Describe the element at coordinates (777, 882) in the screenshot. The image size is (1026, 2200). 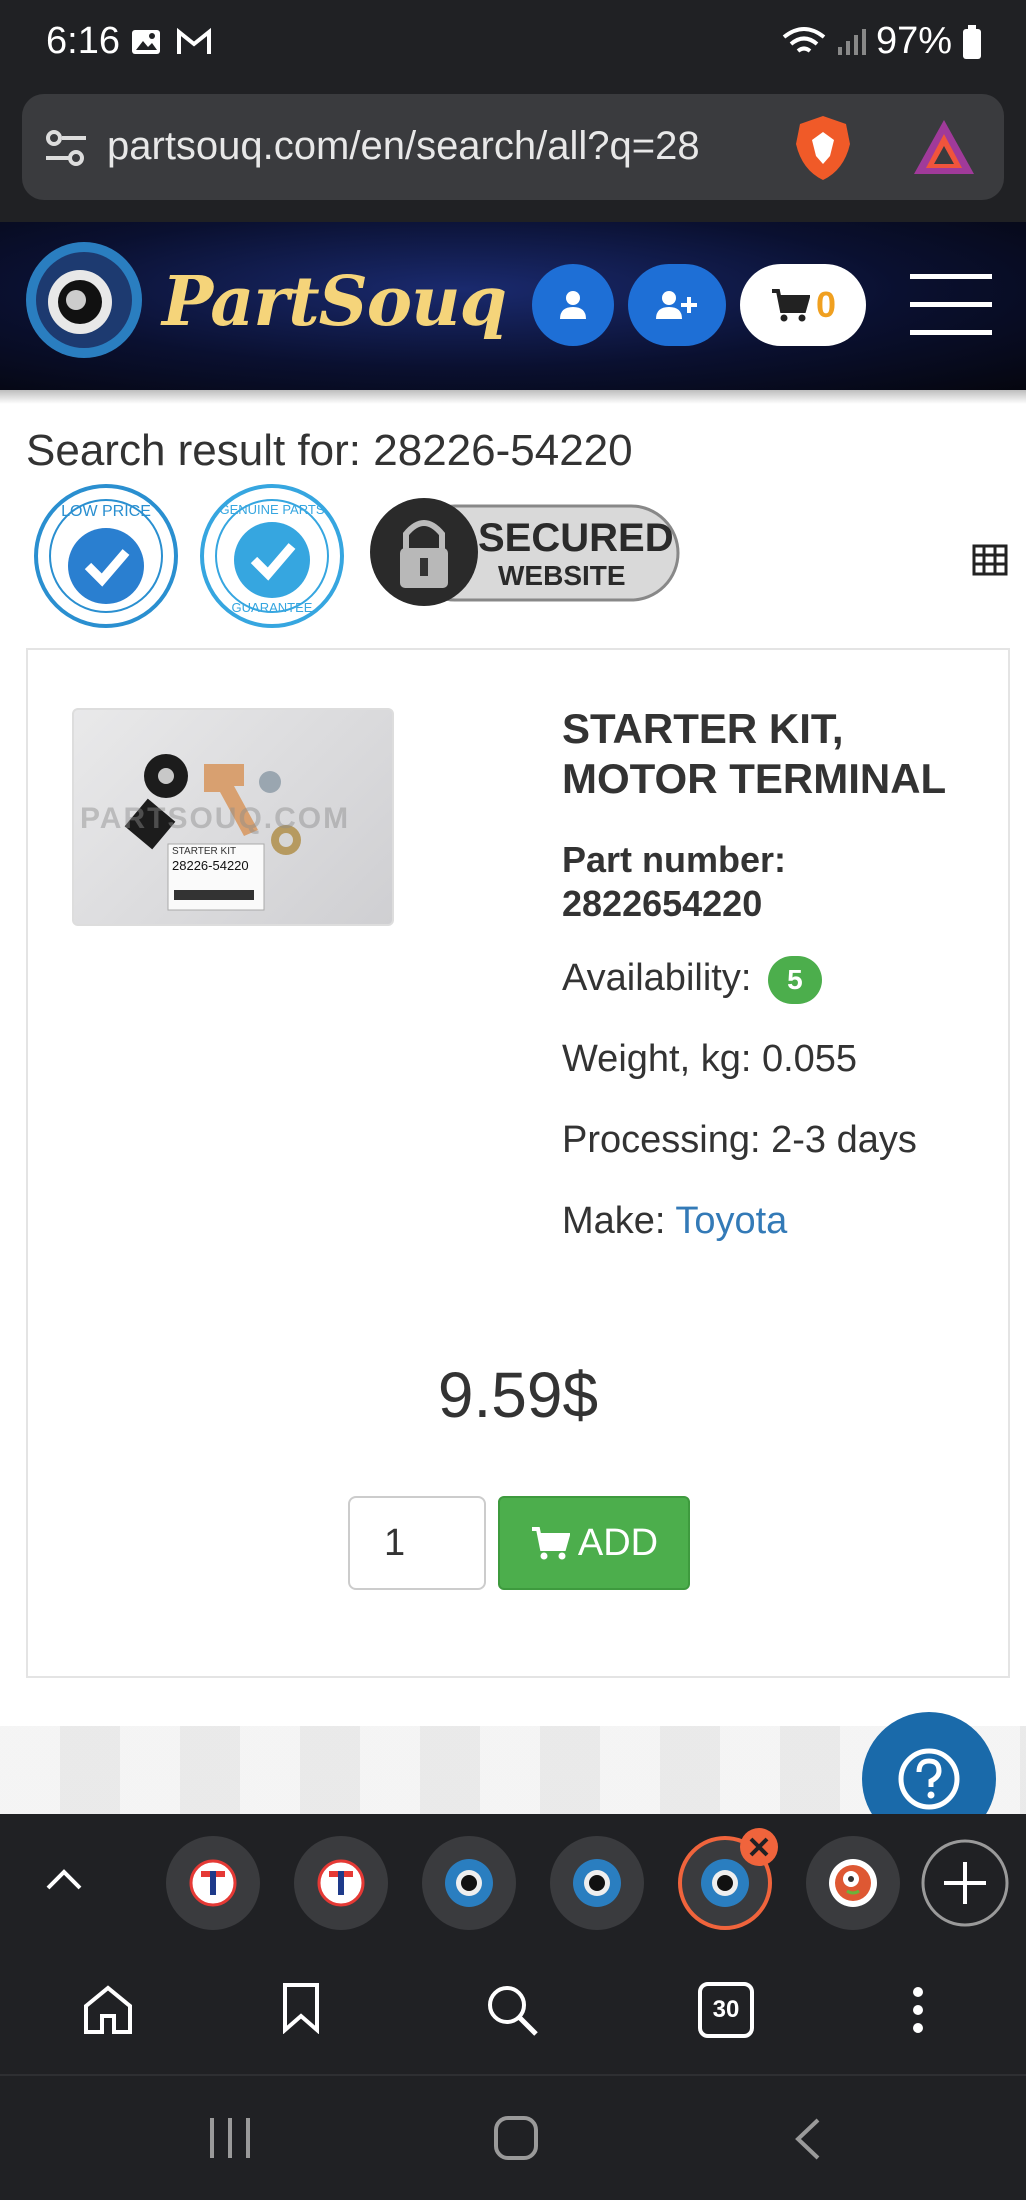
I see `part-number-row: Part number: 2822654220` at that location.